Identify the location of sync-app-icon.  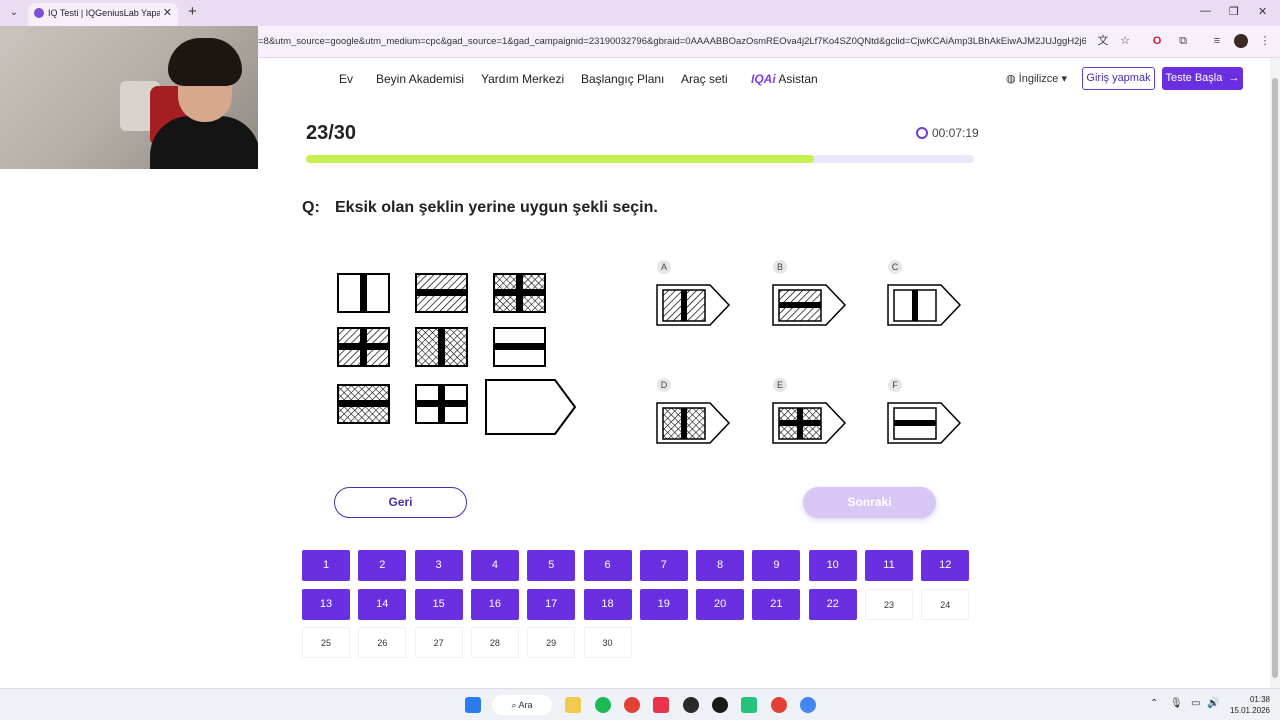
(749, 705).